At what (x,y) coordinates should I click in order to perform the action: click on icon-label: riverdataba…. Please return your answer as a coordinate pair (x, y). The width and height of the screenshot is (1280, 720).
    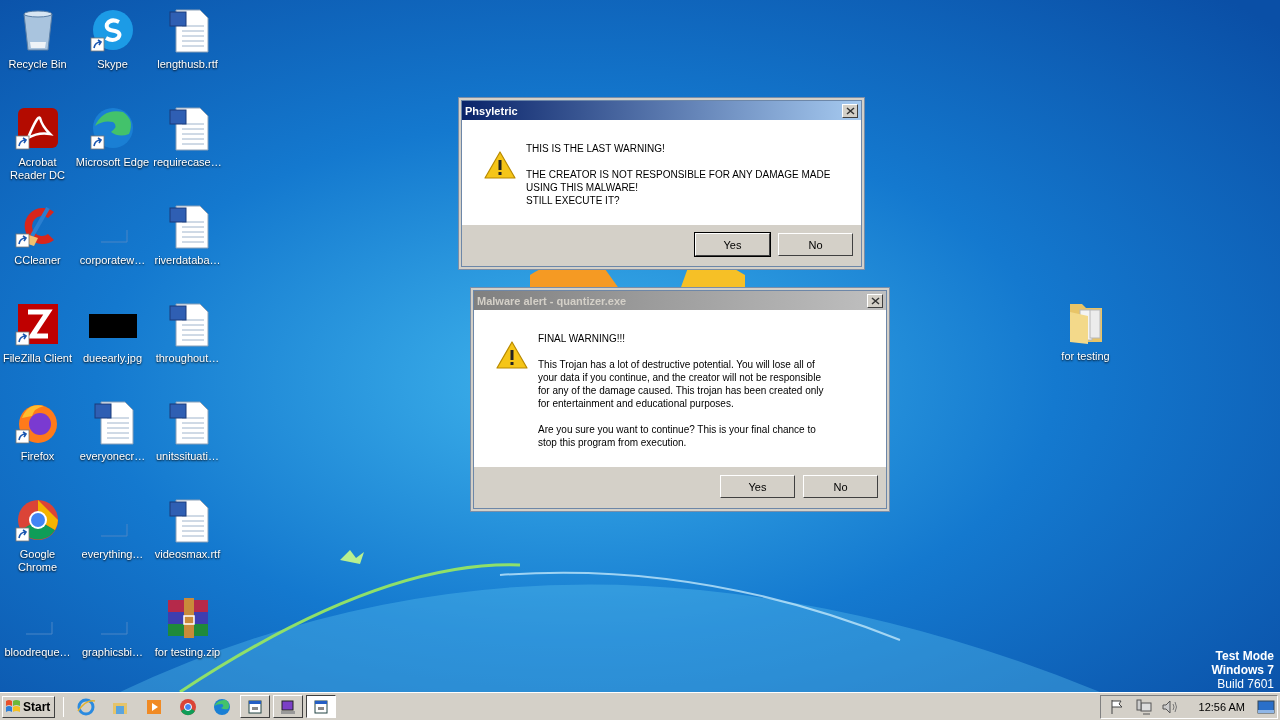
    Looking at the image, I should click on (187, 260).